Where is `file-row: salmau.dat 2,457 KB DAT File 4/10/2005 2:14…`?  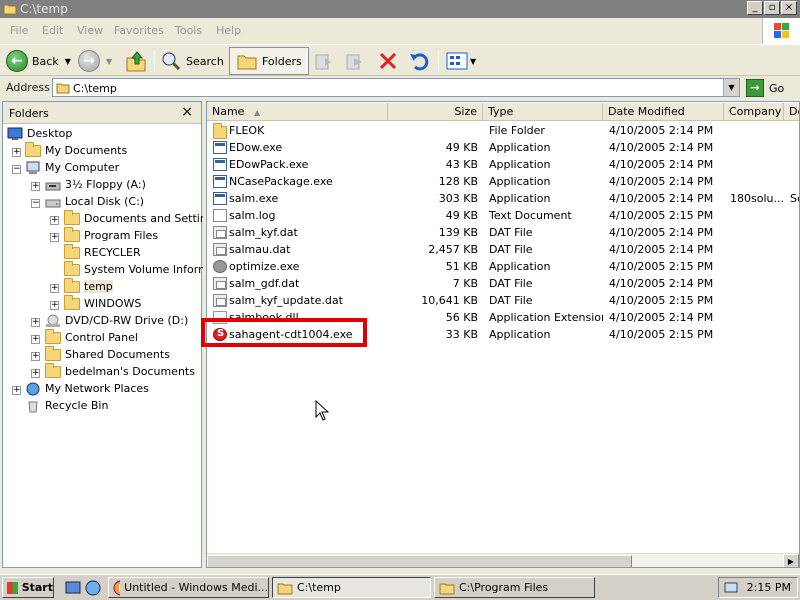
file-row: salmau.dat 2,457 KB DAT File 4/10/2005 2:14… is located at coordinates (503, 249).